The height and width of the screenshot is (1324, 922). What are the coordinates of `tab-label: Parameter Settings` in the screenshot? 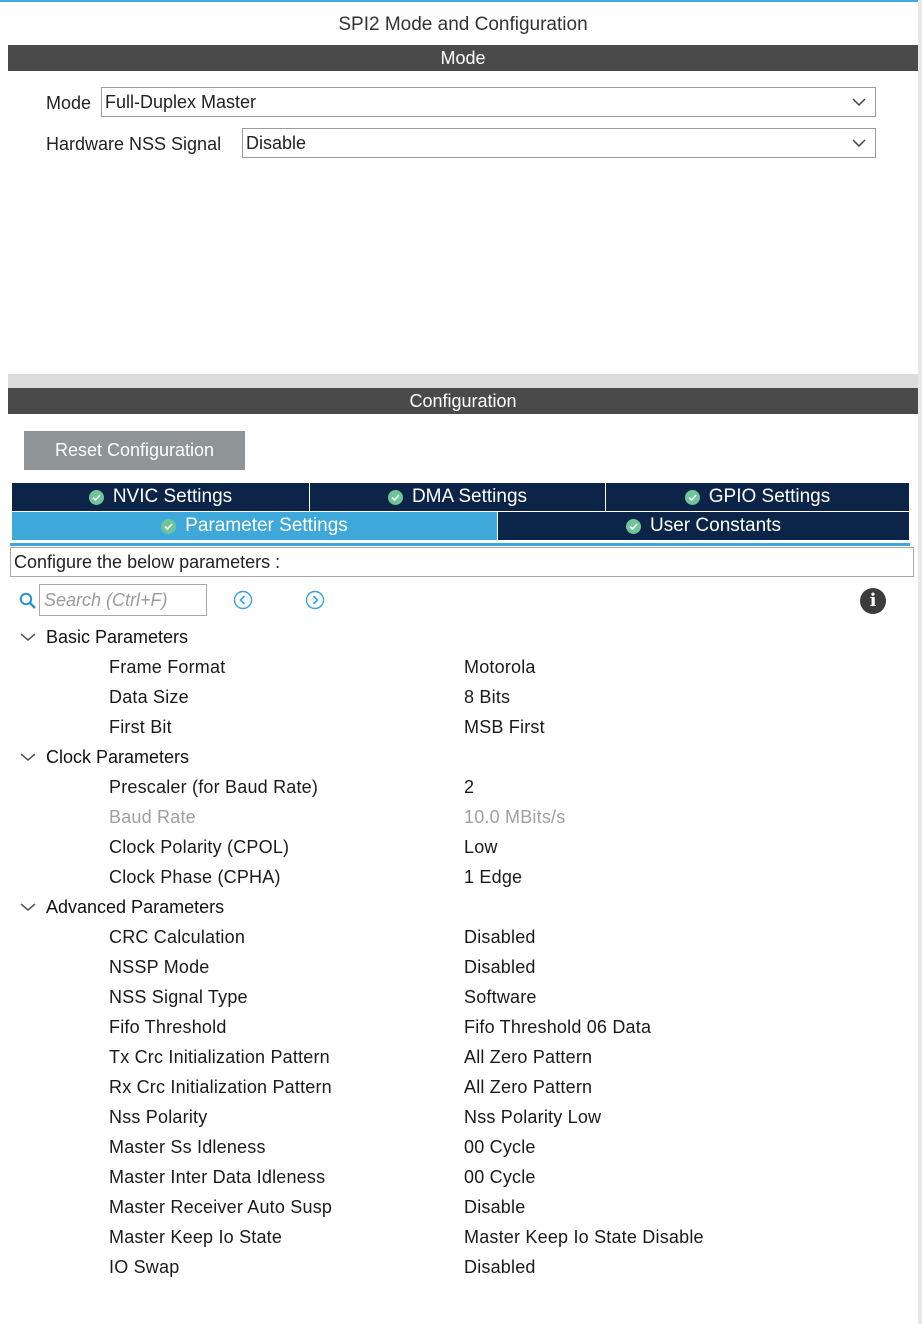 It's located at (266, 525).